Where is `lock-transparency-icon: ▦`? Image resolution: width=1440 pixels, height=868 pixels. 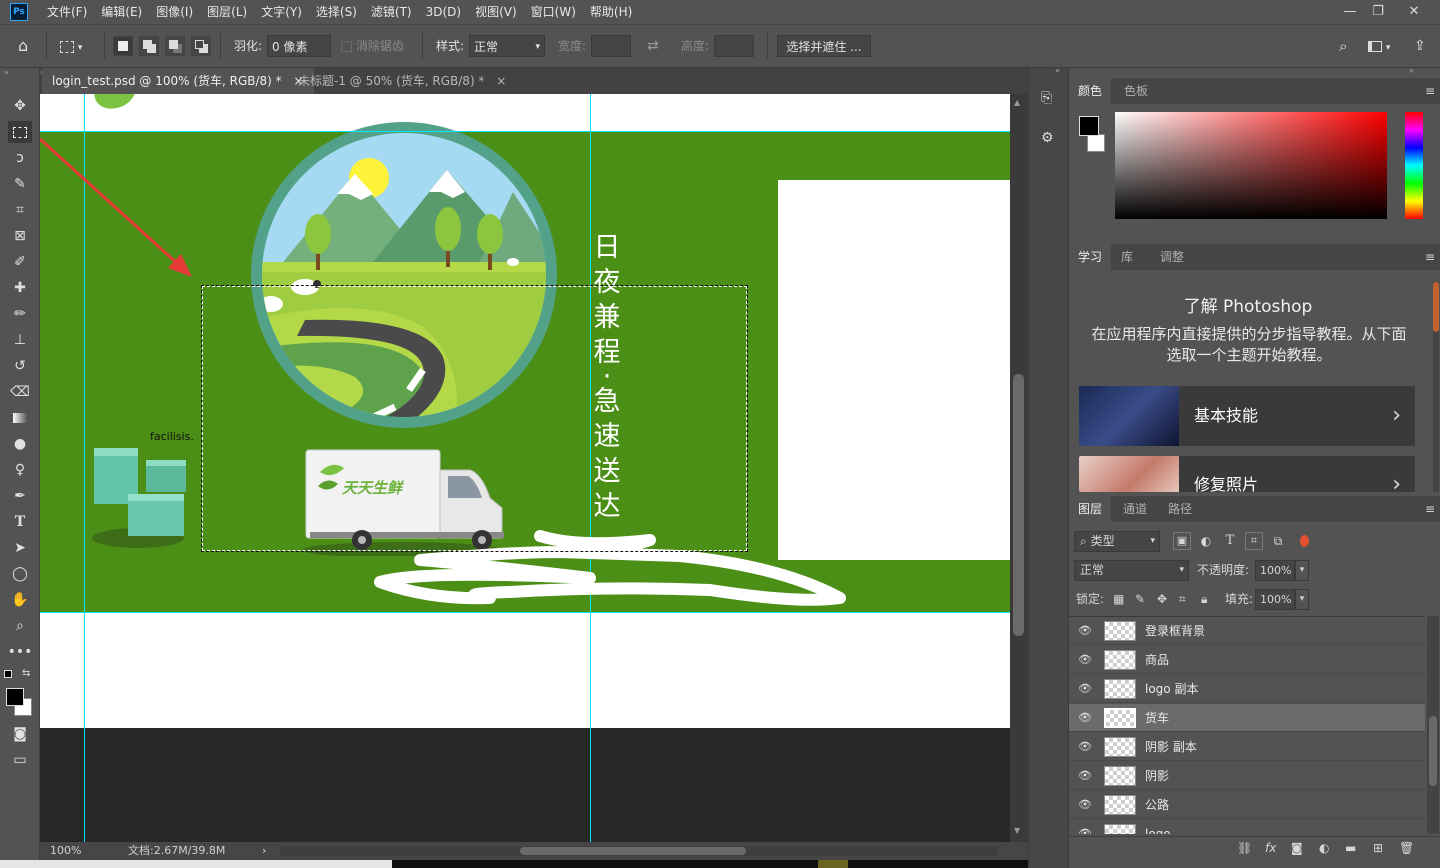
lock-transparency-icon: ▦ is located at coordinates (1118, 599).